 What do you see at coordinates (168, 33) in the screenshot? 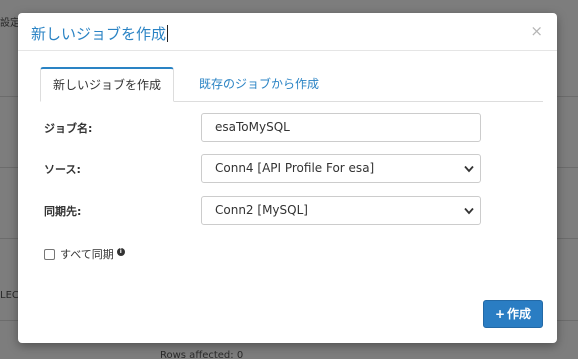
I see `text-cursor` at bounding box center [168, 33].